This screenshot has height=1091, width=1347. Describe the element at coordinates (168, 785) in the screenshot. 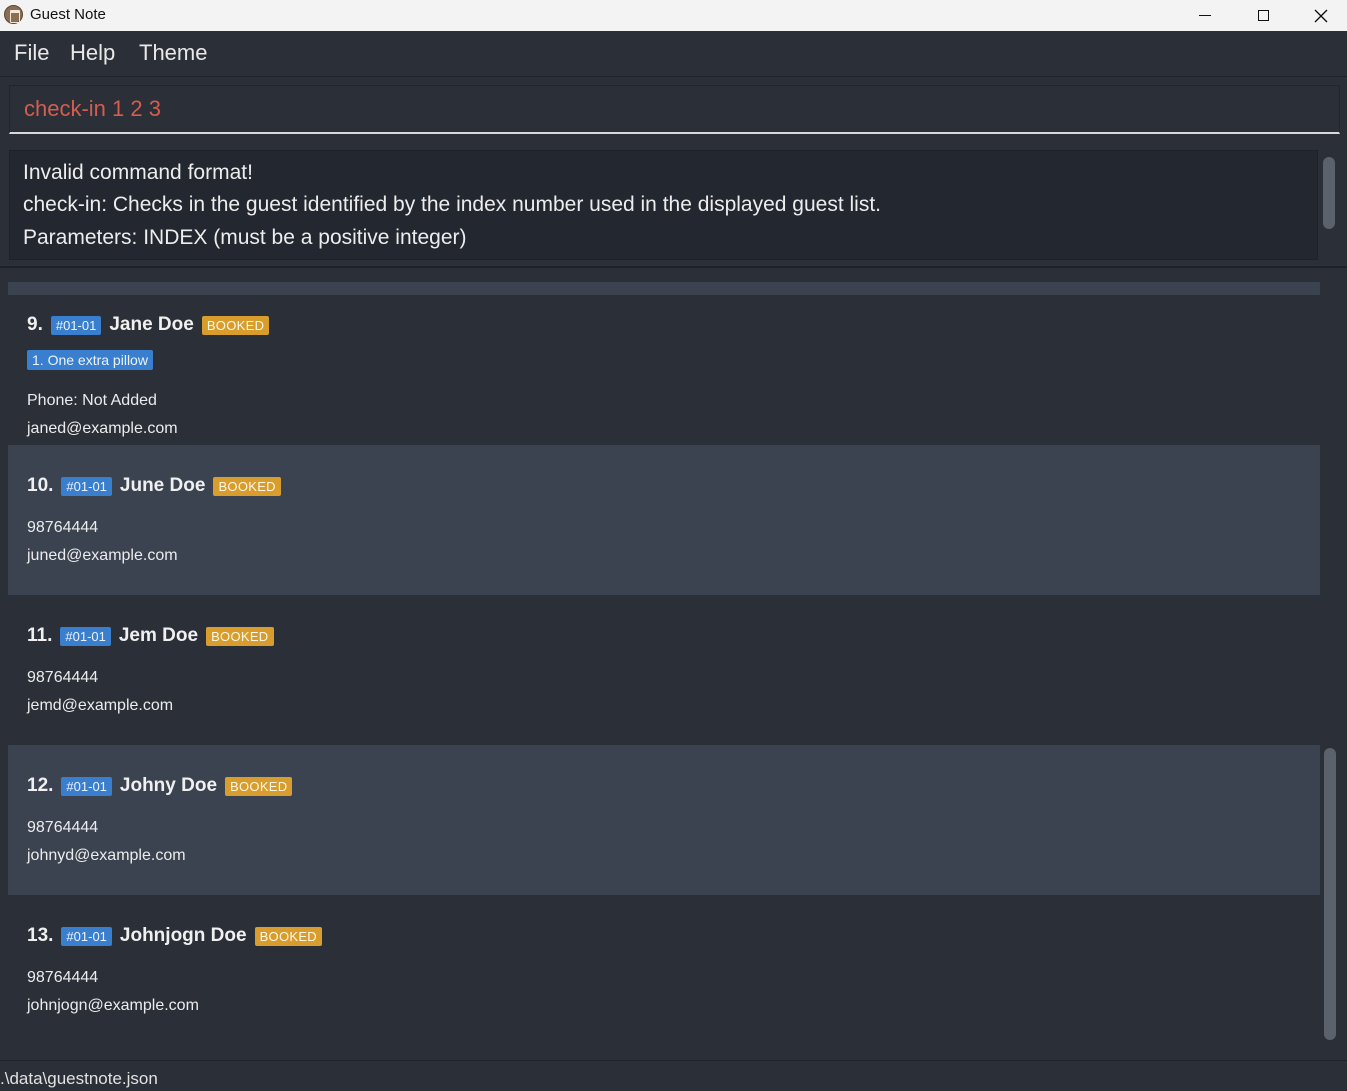

I see `guest-name: Johny Doe` at that location.